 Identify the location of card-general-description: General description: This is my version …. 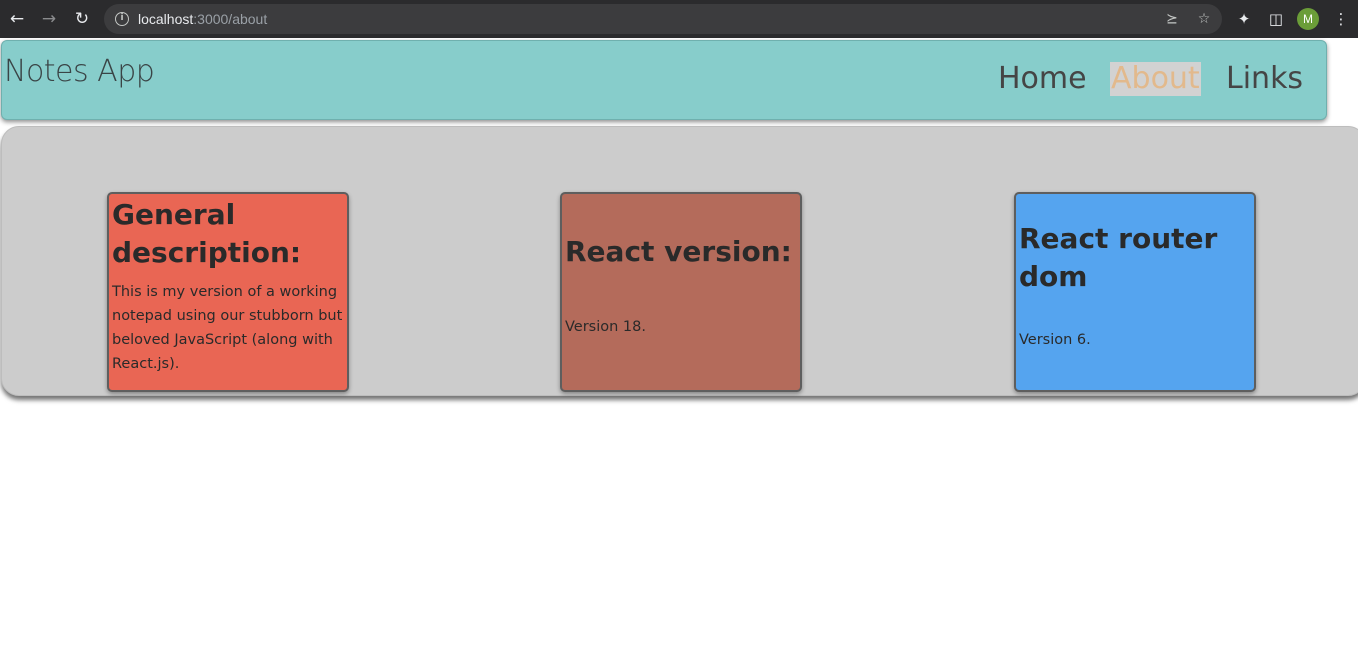
(228, 292).